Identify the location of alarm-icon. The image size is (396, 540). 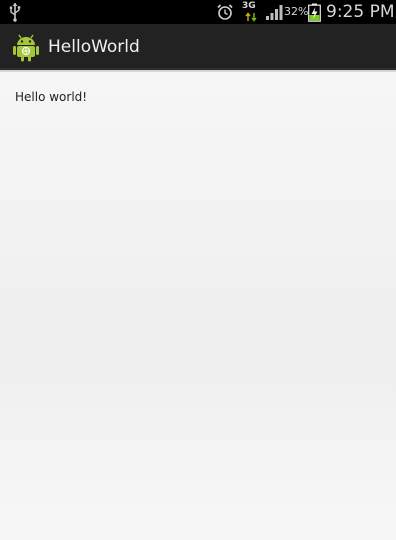
(225, 12).